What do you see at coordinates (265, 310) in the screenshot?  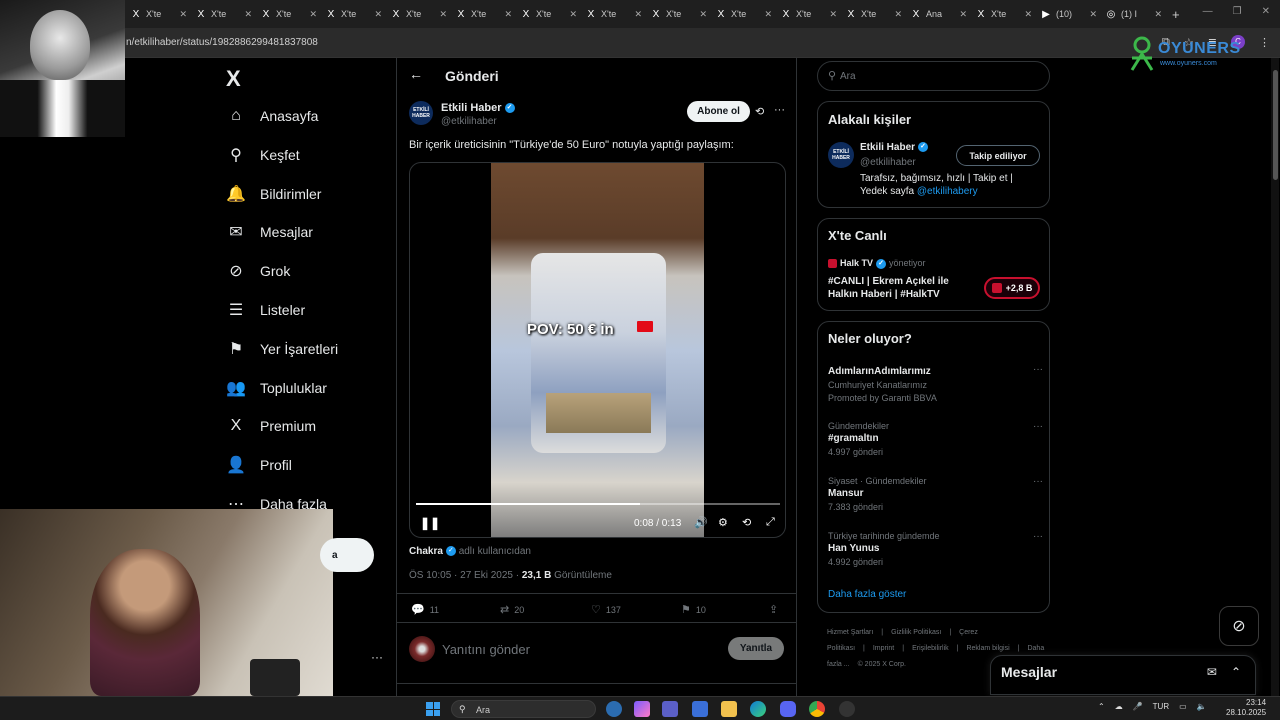 I see `nav-item: ☰ Listeler` at bounding box center [265, 310].